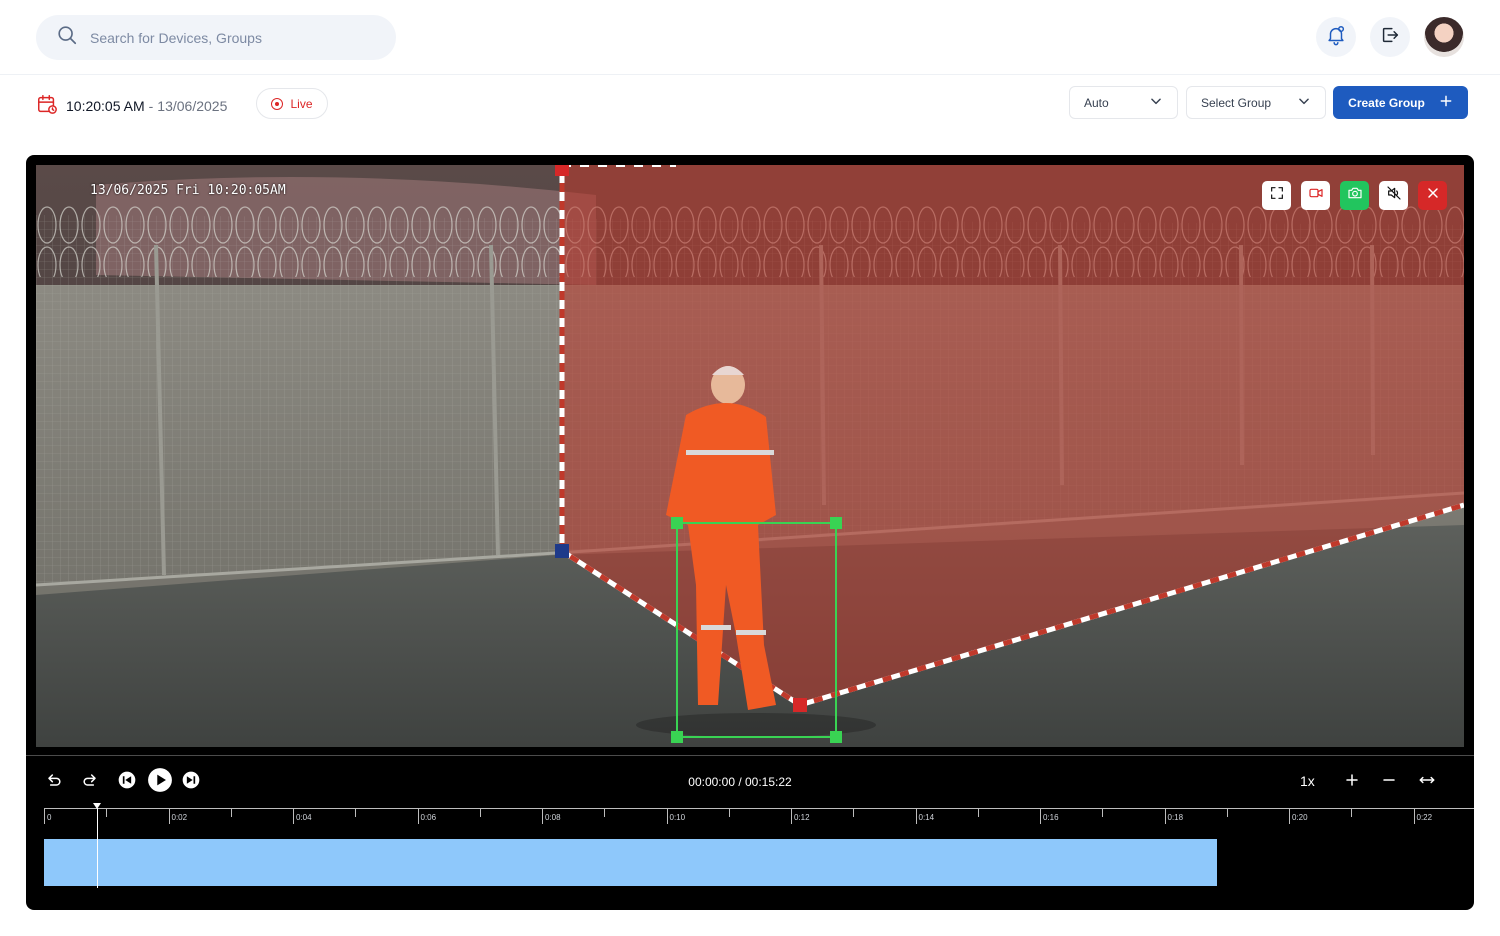 This screenshot has height=936, width=1500. Describe the element at coordinates (105, 105) in the screenshot. I see `current-time: 10:20:05 AM` at that location.